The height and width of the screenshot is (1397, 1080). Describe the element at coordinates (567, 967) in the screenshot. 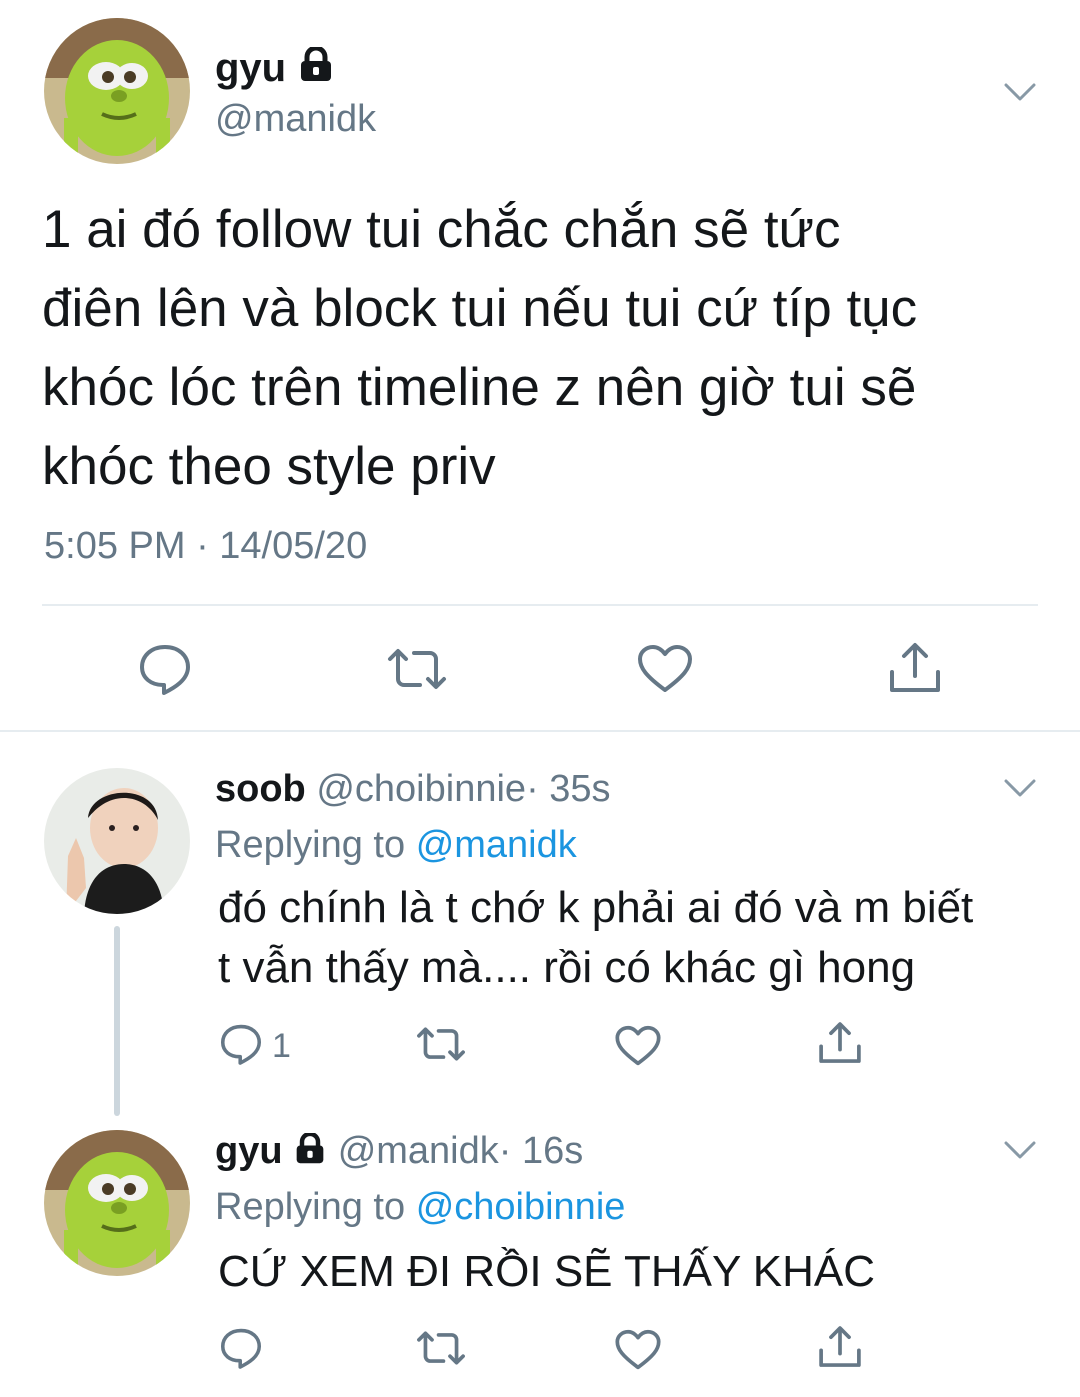

I see `tweet-text-line: t vẫn thấy mà.... rồi có khác gì hong` at that location.